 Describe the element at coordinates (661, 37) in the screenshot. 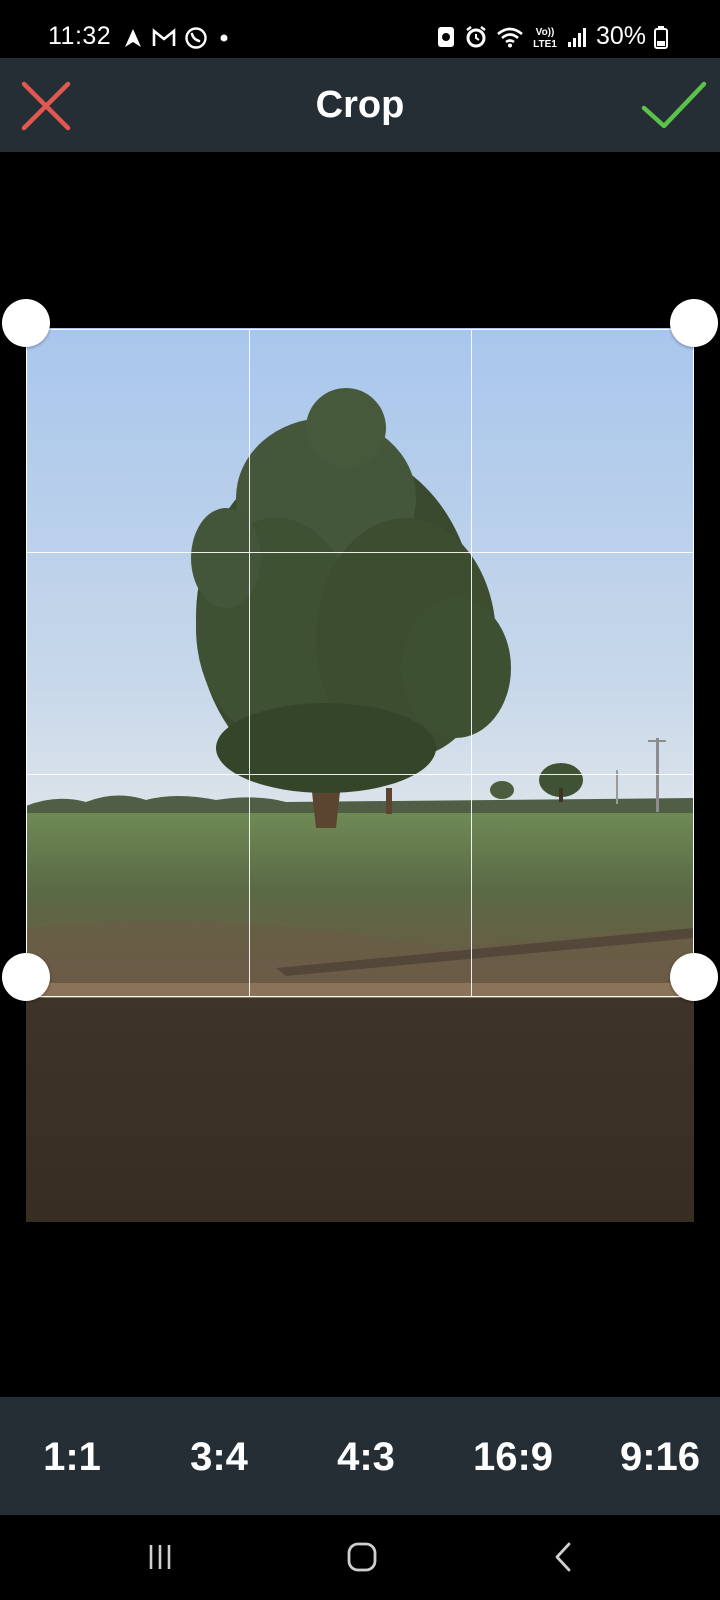

I see `battery-icon` at that location.